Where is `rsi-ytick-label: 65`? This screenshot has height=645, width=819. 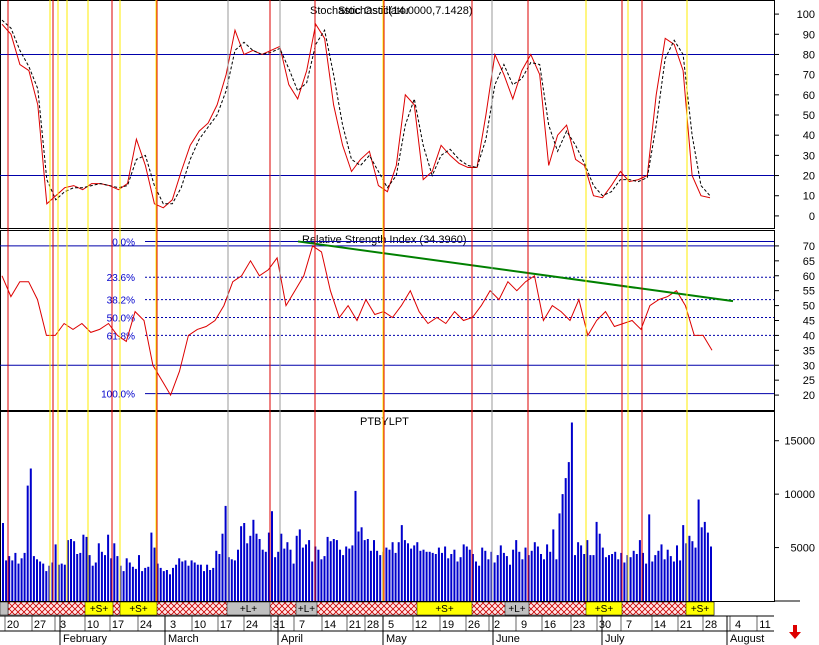 rsi-ytick-label: 65 is located at coordinates (809, 262).